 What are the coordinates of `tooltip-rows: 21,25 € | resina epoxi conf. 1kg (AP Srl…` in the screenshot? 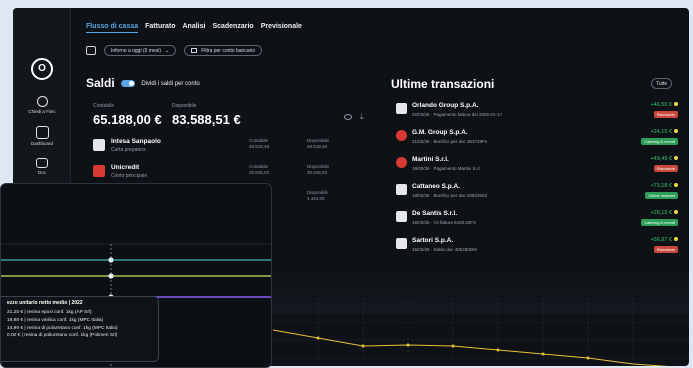 It's located at (77, 324).